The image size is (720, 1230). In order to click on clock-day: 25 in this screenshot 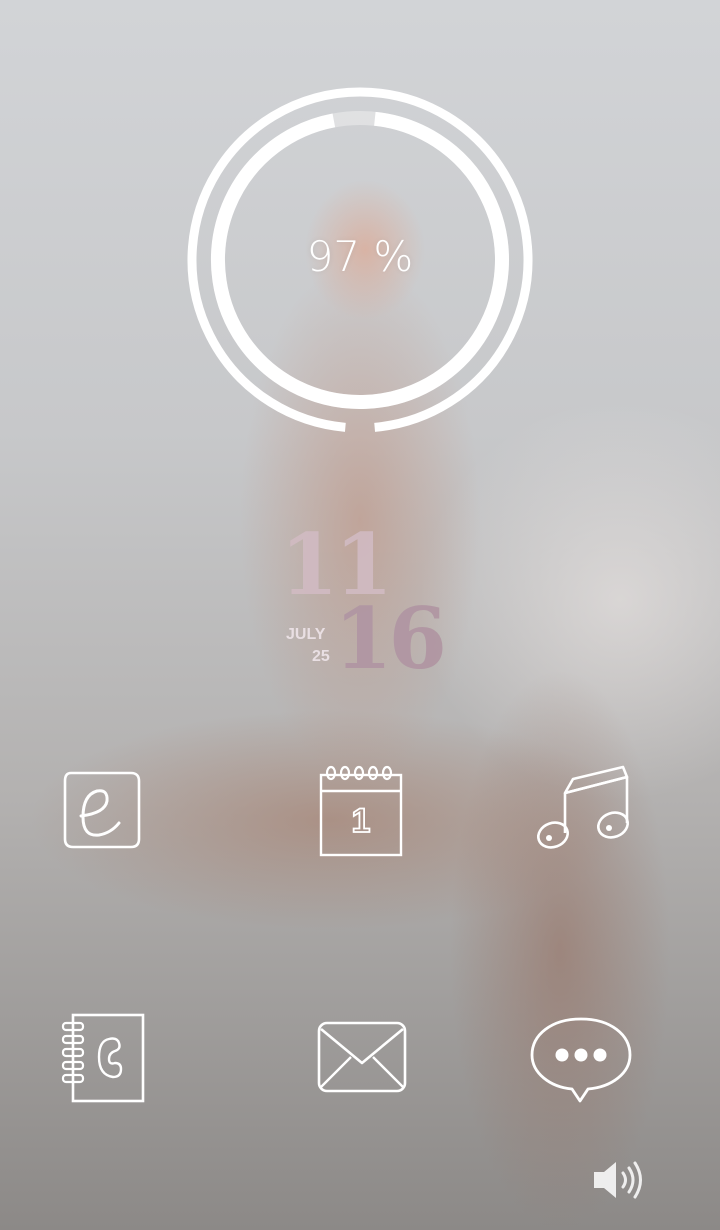, I will do `click(321, 656)`.